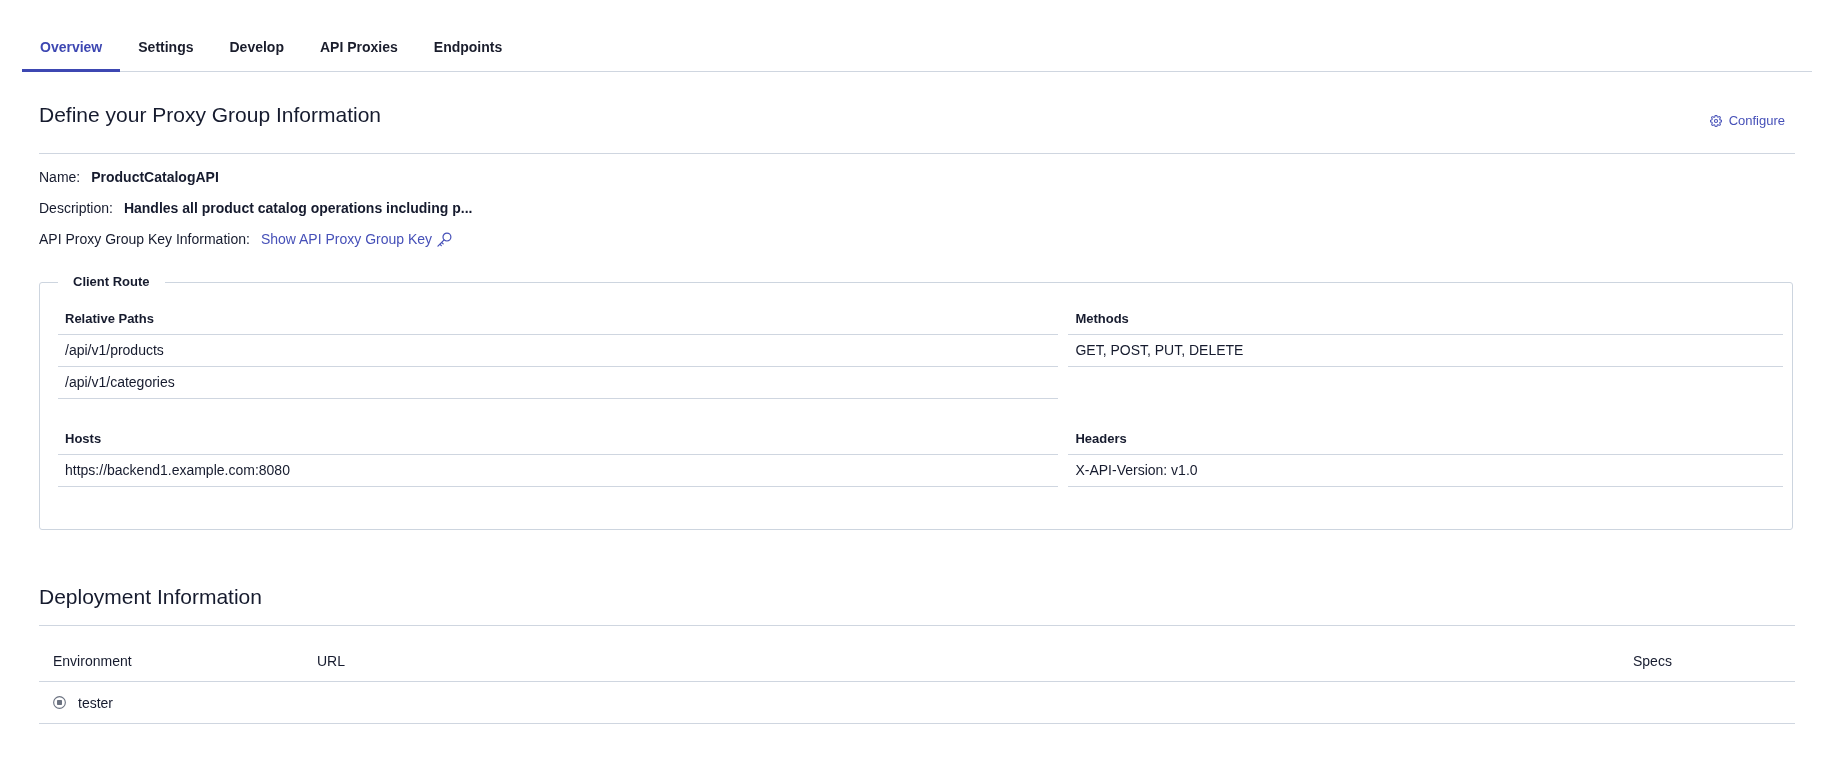 Image resolution: width=1836 pixels, height=759 pixels. What do you see at coordinates (331, 660) in the screenshot?
I see `column-header: URL` at bounding box center [331, 660].